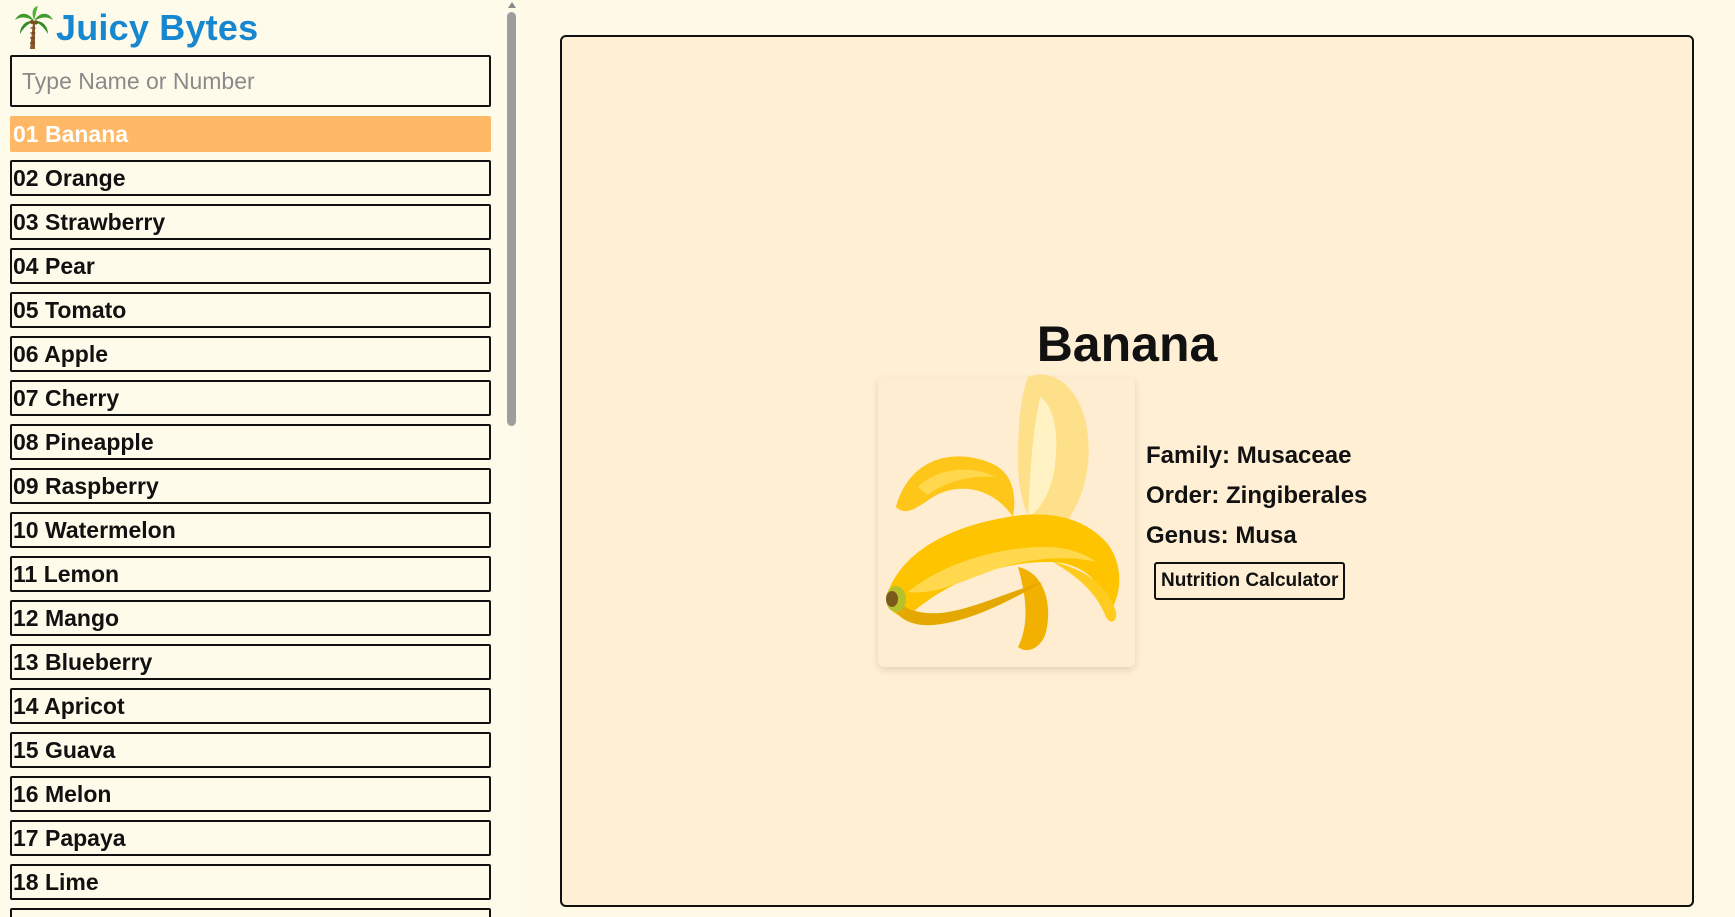 The image size is (1735, 917). What do you see at coordinates (250, 530) in the screenshot?
I see `fruit-list-item-watermelon: 10 Watermelon` at bounding box center [250, 530].